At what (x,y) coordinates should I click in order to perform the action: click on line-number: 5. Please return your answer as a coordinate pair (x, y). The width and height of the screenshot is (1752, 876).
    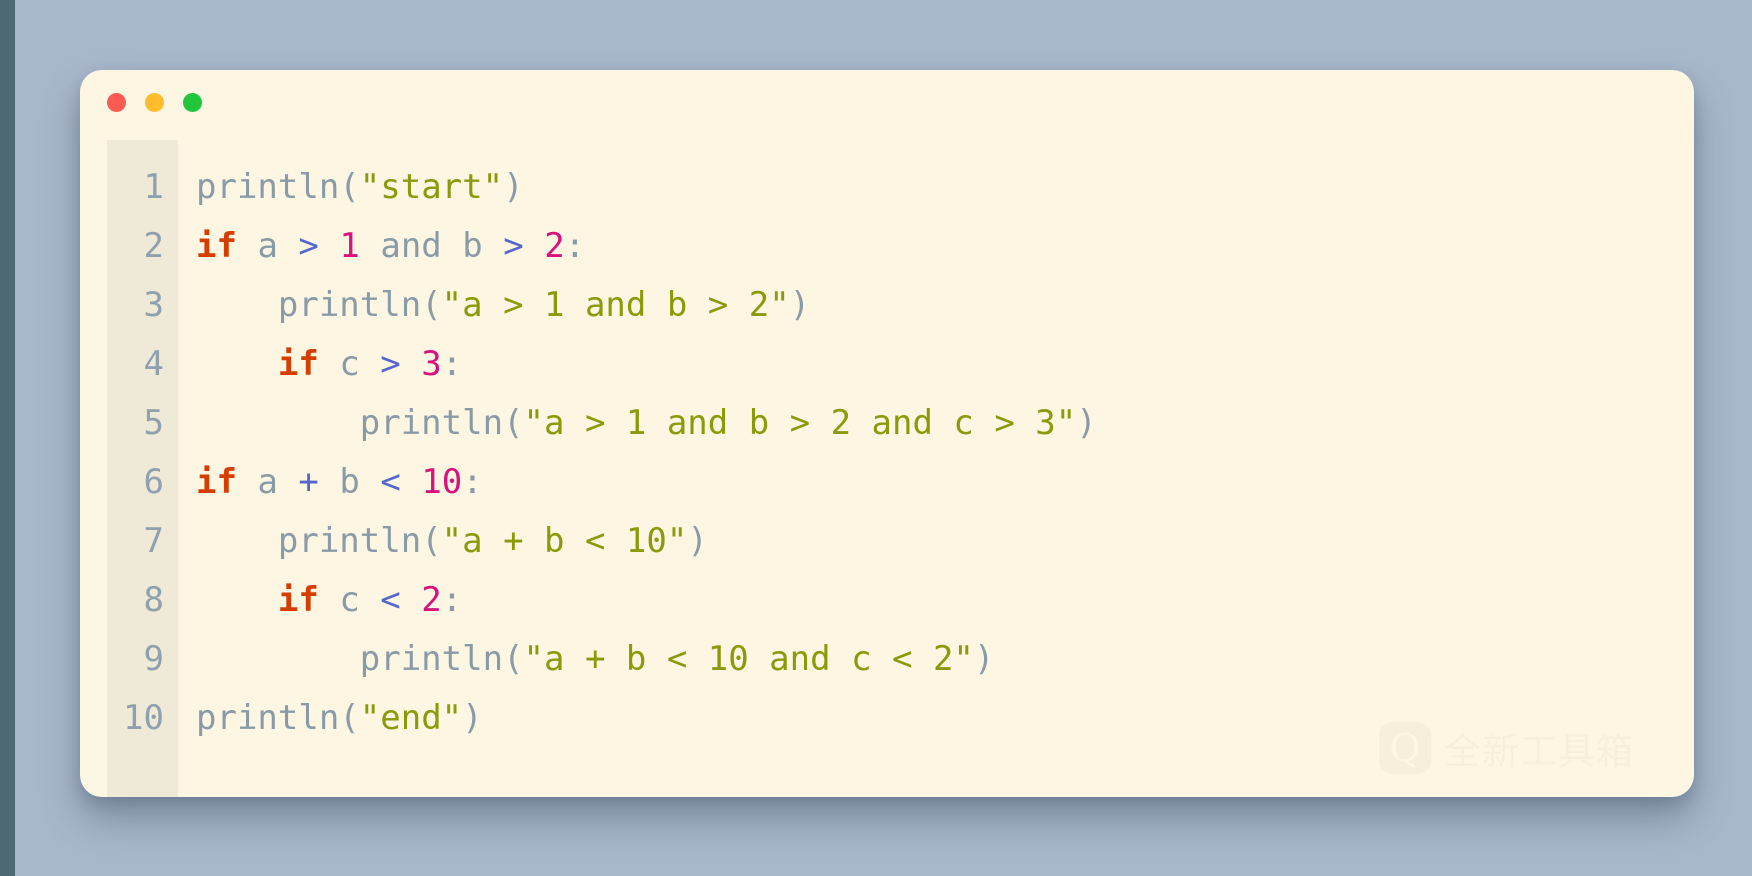
    Looking at the image, I should click on (153, 423).